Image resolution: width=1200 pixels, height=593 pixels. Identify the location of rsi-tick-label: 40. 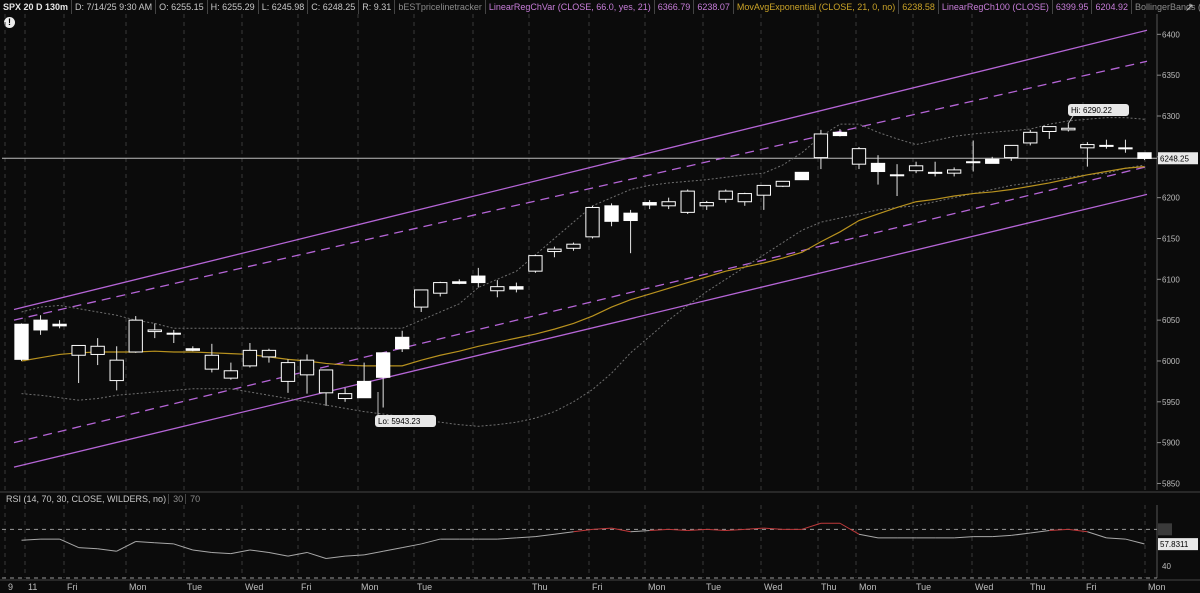
(1166, 566).